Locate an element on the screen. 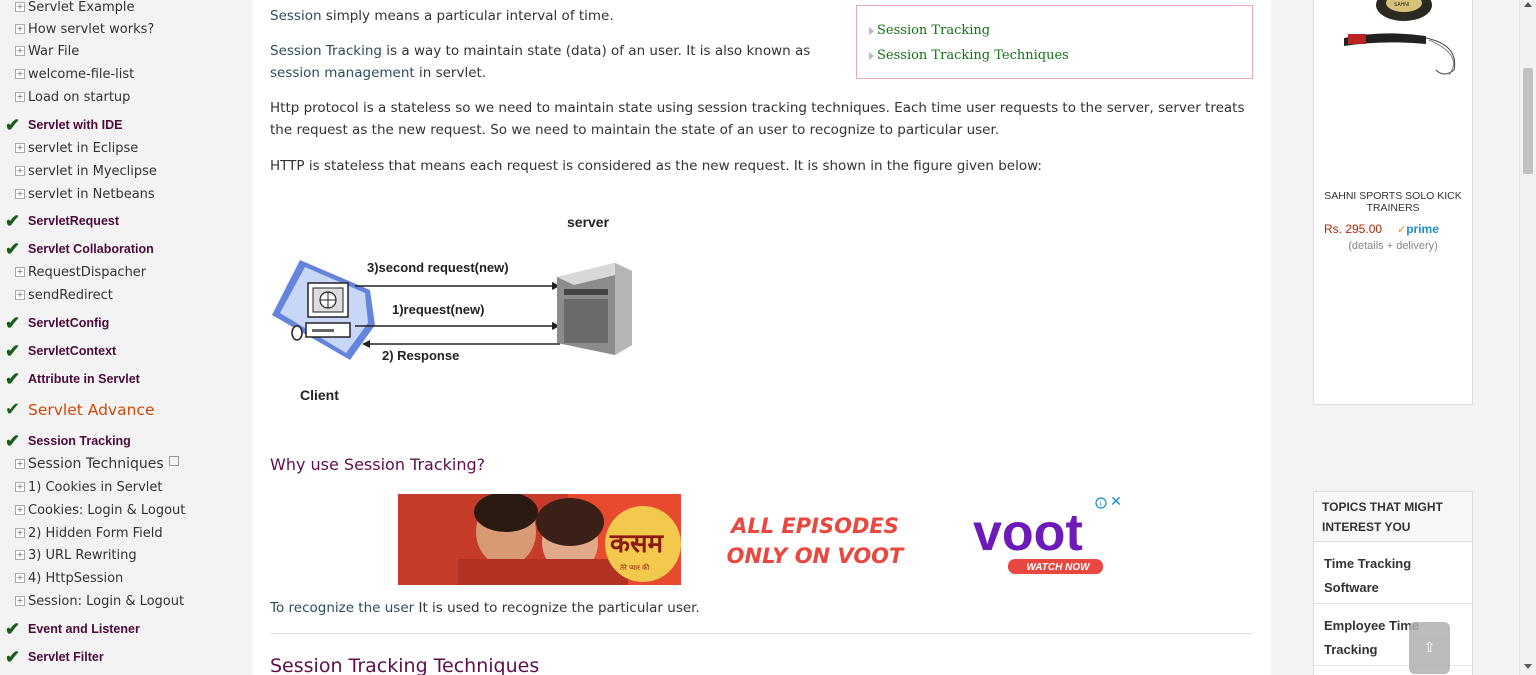 Image resolution: width=1536 pixels, height=675 pixels. label-second-request: 3)second request(new) is located at coordinates (438, 267).